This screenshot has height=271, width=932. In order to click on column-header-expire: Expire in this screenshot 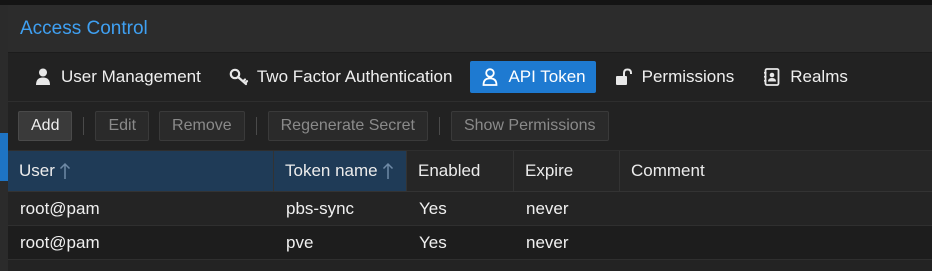, I will do `click(567, 171)`.